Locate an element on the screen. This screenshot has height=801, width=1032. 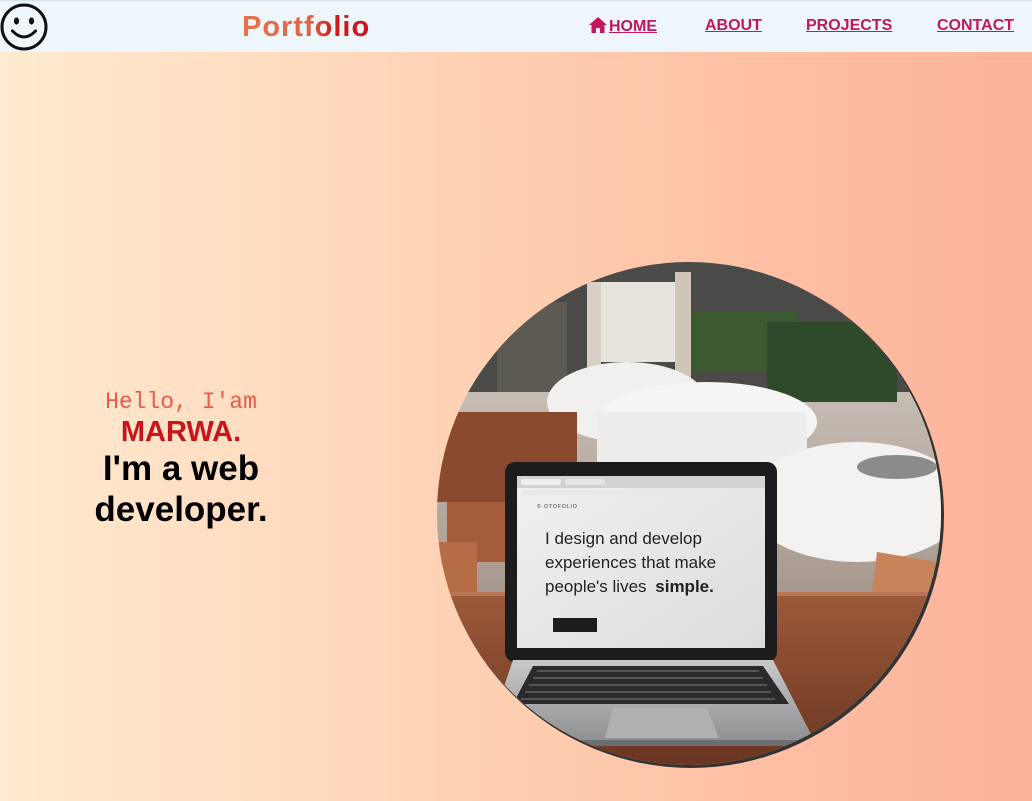
svg-text: © OTOFOLIO is located at coordinates (557, 506).